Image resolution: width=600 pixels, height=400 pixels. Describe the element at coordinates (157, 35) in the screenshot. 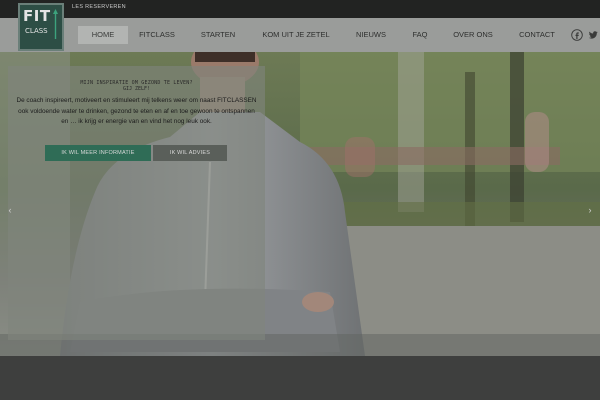

I see `nav-fitclass: FITCLASS` at that location.